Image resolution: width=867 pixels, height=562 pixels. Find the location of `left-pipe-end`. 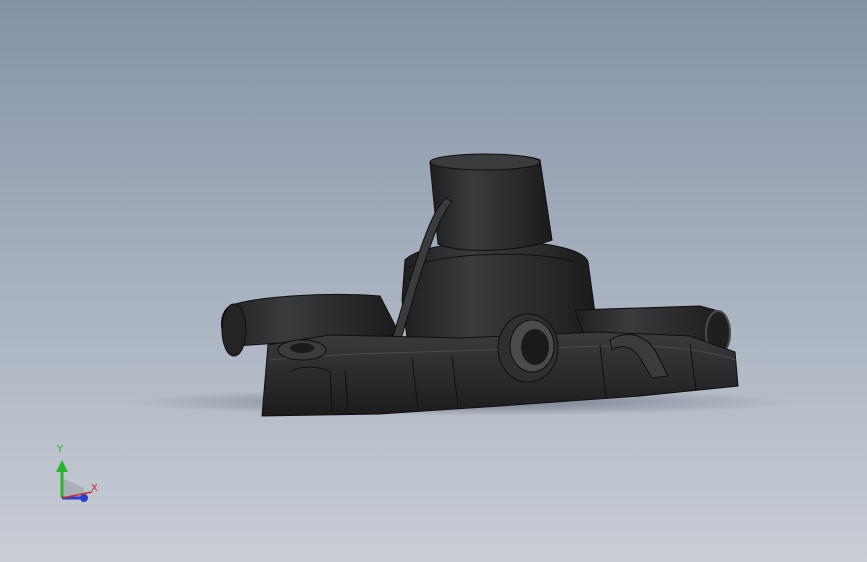

left-pipe-end is located at coordinates (234, 330).